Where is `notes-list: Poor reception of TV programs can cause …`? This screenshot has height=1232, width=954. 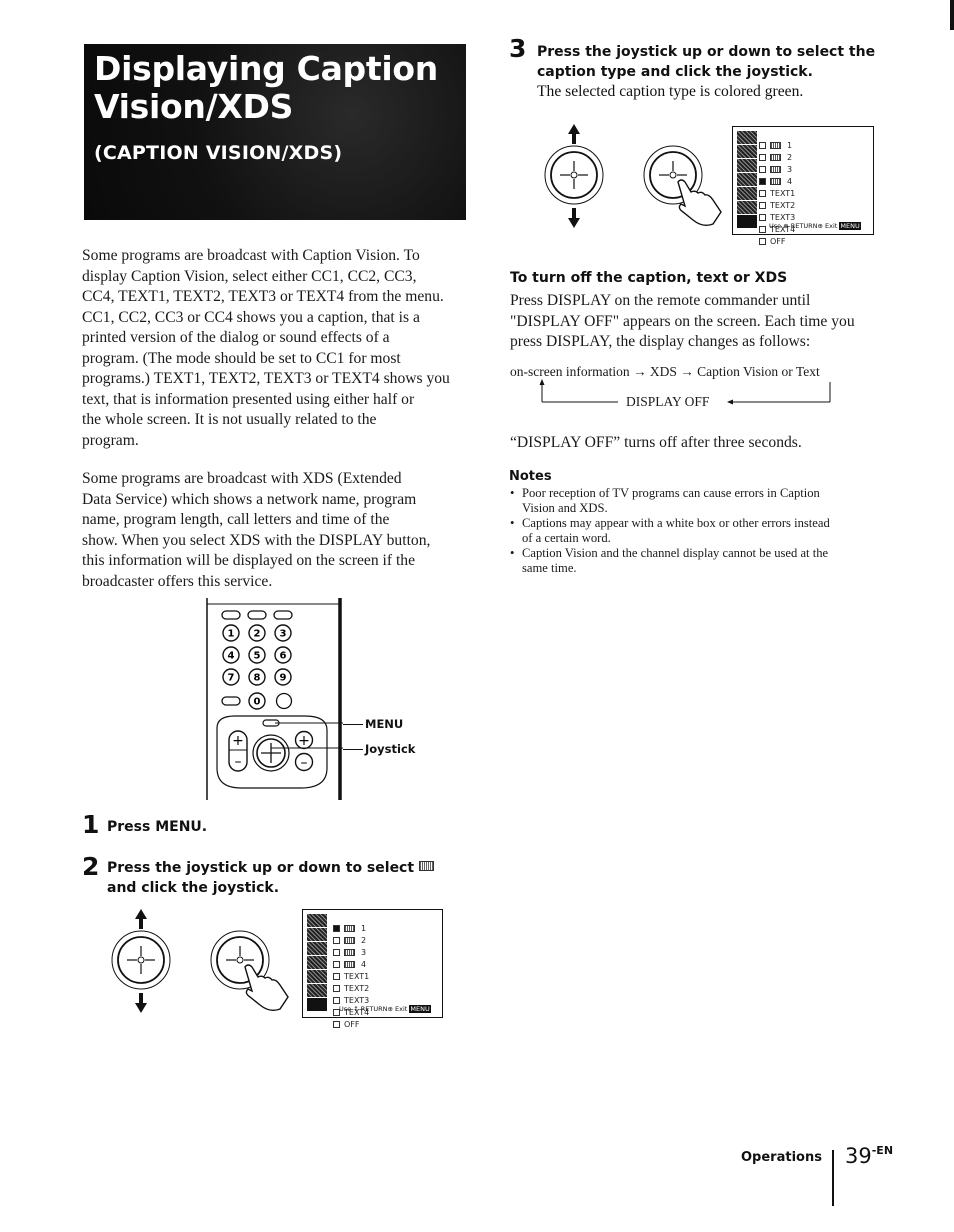
notes-list: Poor reception of TV programs can cause … is located at coordinates (703, 531).